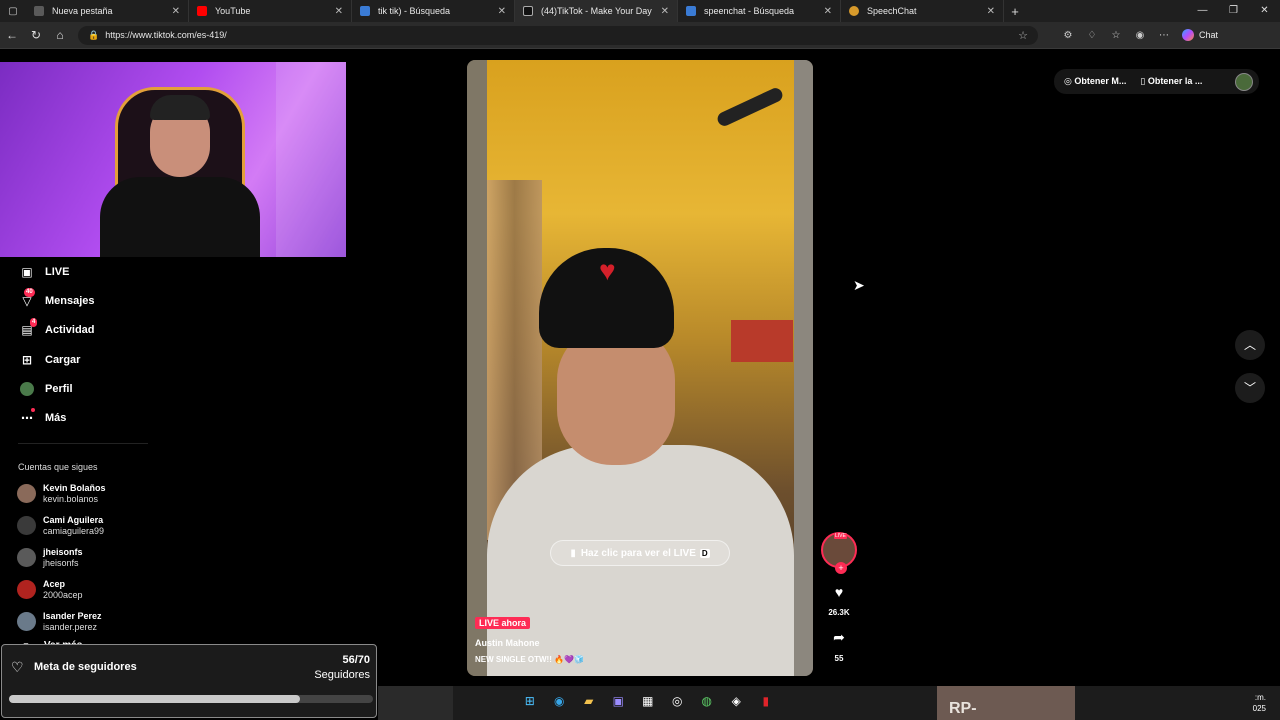 The height and width of the screenshot is (720, 1280). What do you see at coordinates (841, 568) in the screenshot?
I see `follow-plus-icon: +` at bounding box center [841, 568].